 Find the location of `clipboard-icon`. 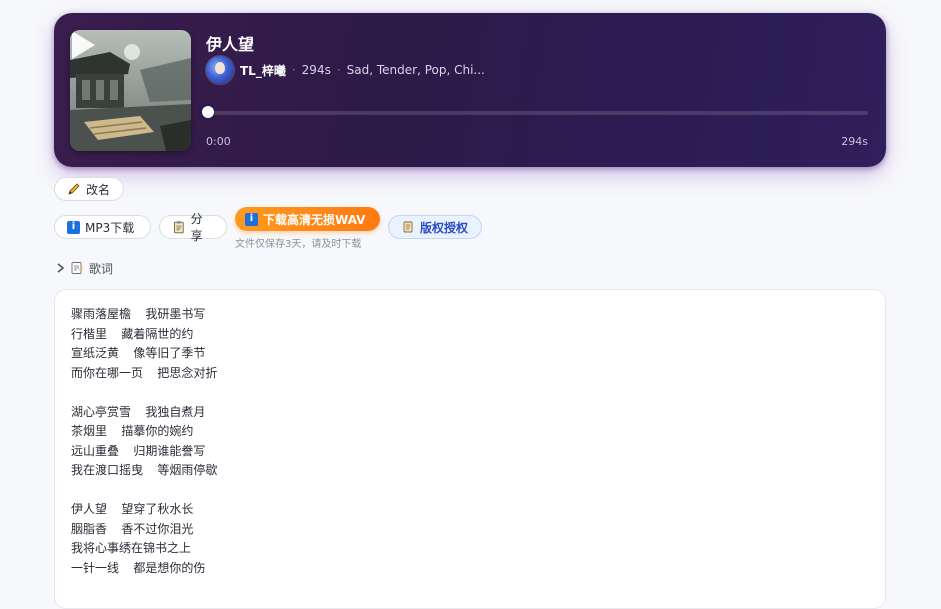

clipboard-icon is located at coordinates (178, 227).